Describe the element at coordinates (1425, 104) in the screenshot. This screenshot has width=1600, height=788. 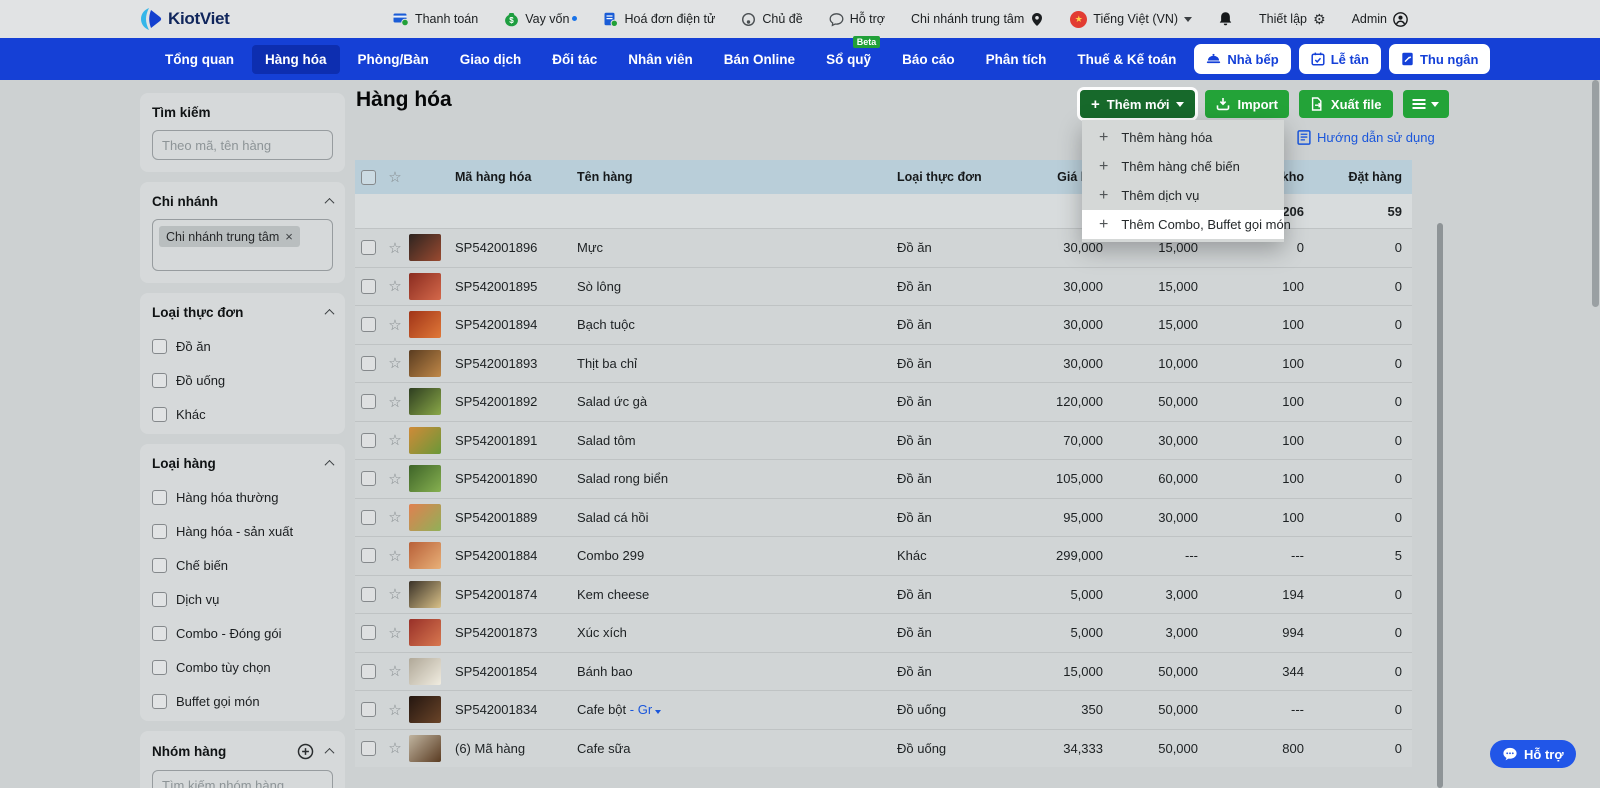
I see `column-settings-button` at that location.